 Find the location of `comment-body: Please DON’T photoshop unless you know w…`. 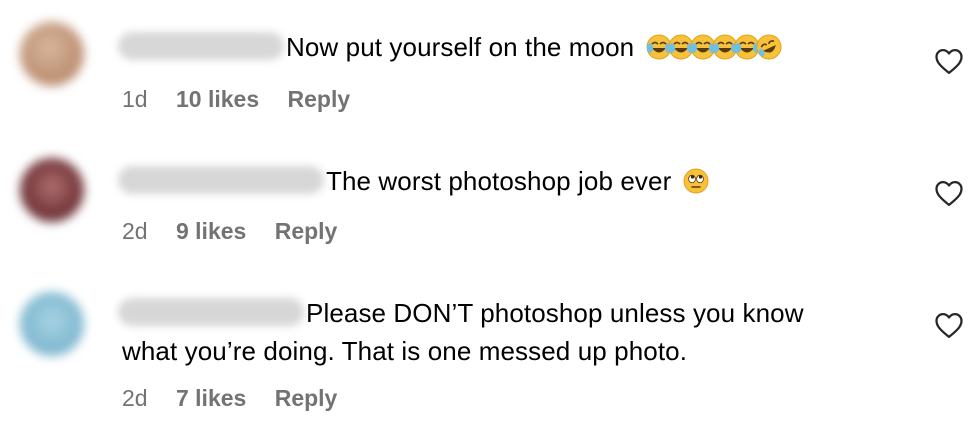

comment-body: Please DON’T photoshop unless you know w… is located at coordinates (518, 332).